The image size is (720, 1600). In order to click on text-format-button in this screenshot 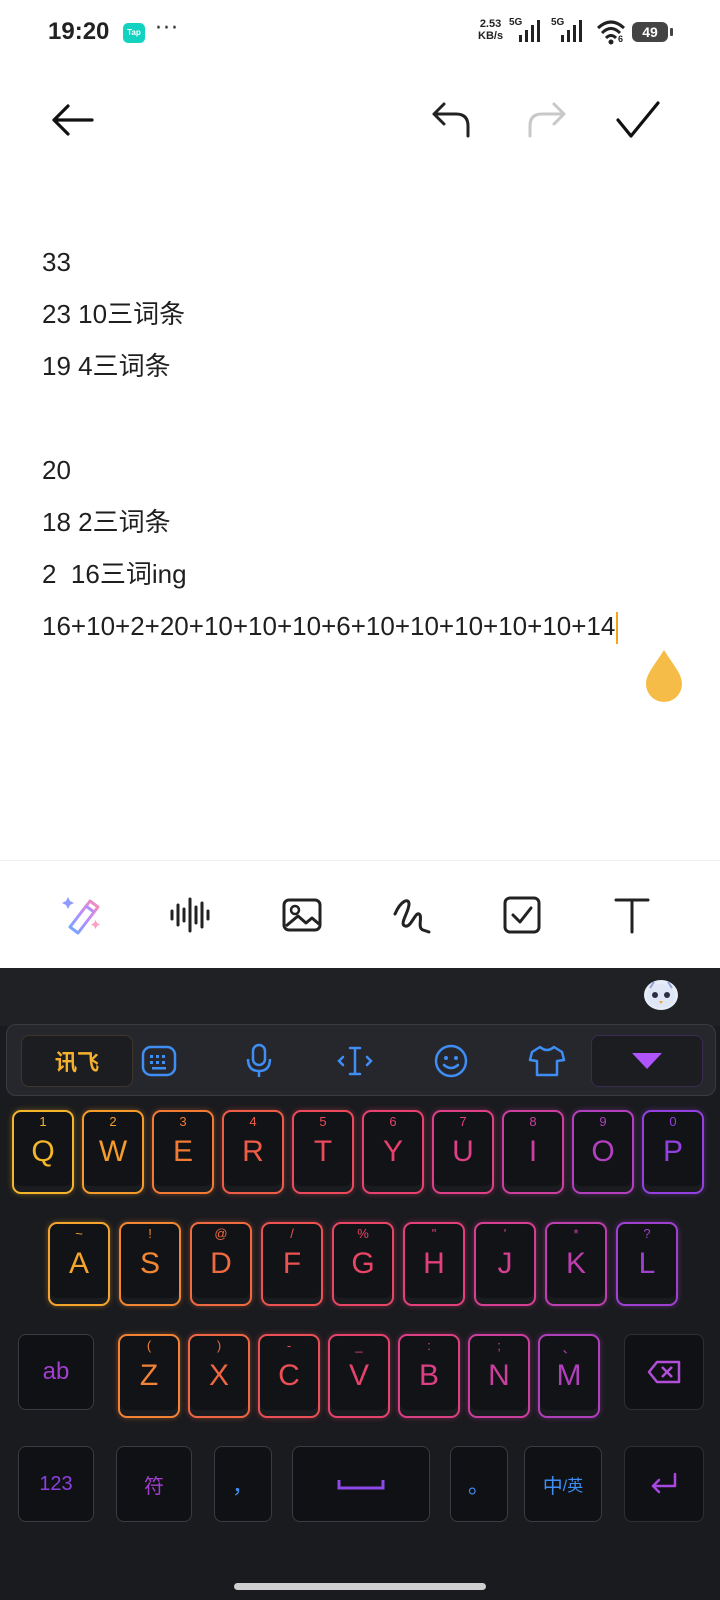, I will do `click(632, 915)`.